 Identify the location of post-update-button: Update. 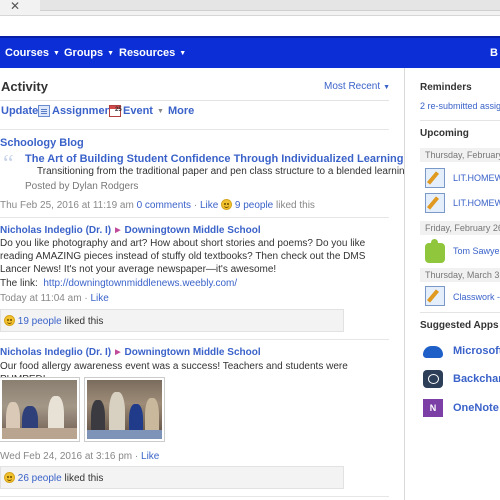
(19, 111).